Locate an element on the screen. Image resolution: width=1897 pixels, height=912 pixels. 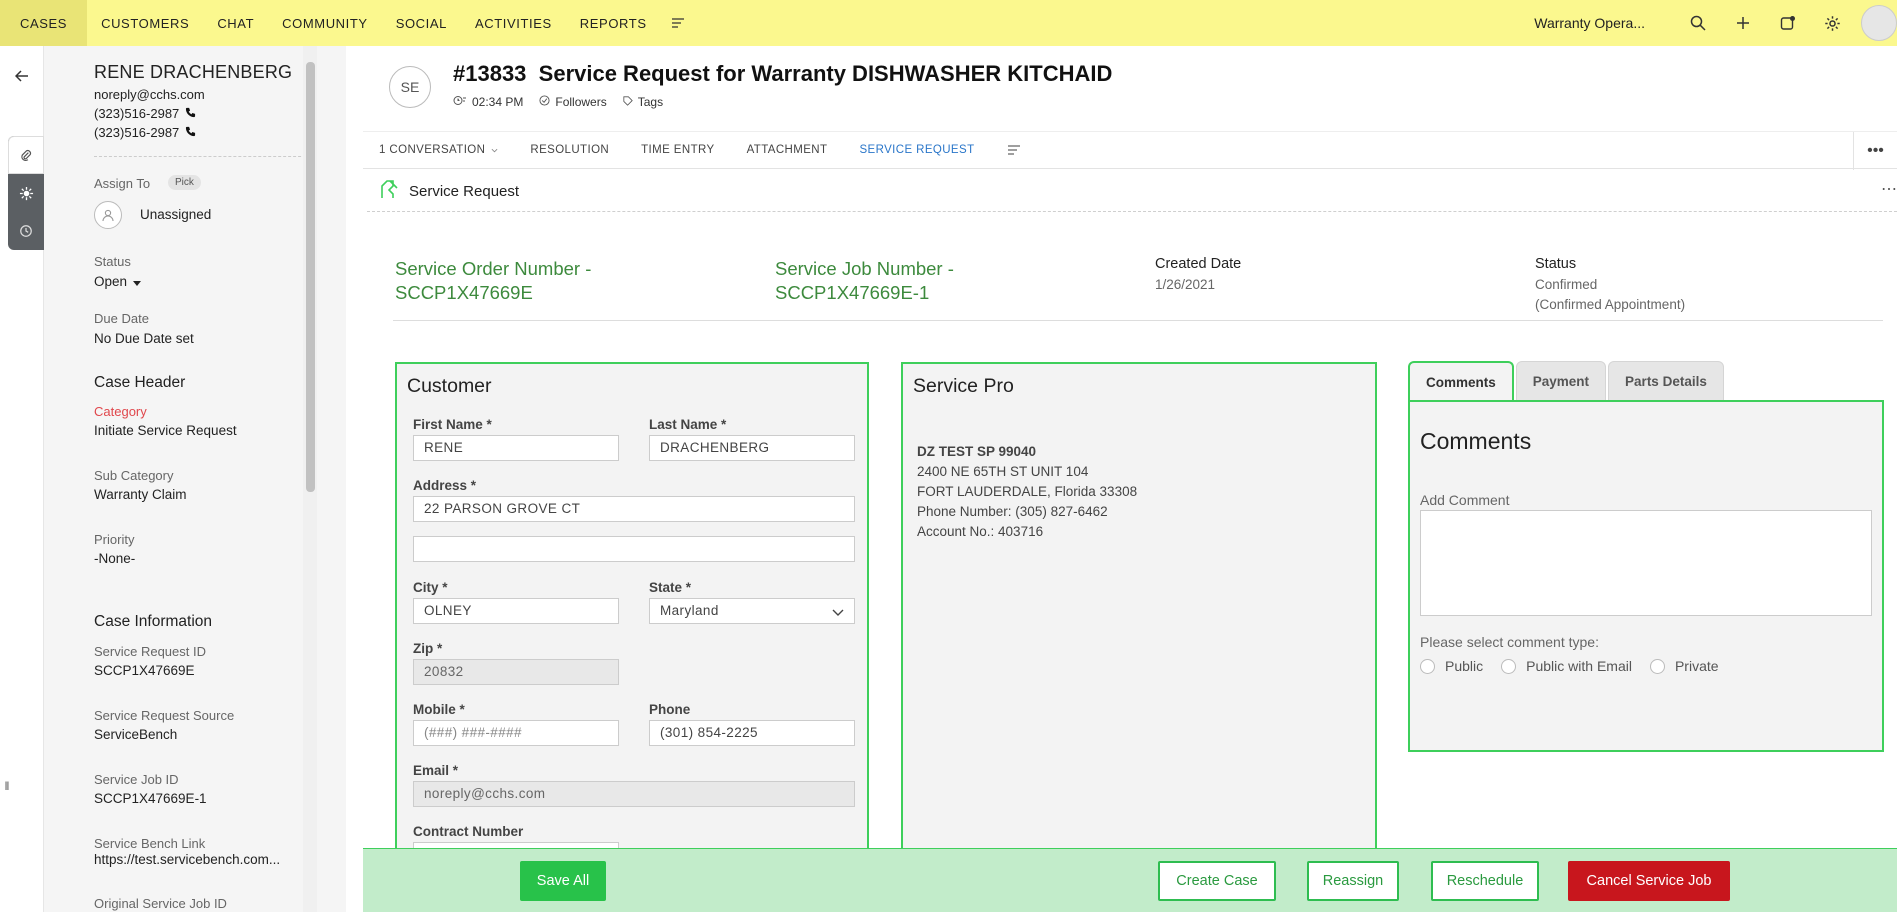
service-status-value: Confirmed (Confirmed Appointment) is located at coordinates (1610, 295).